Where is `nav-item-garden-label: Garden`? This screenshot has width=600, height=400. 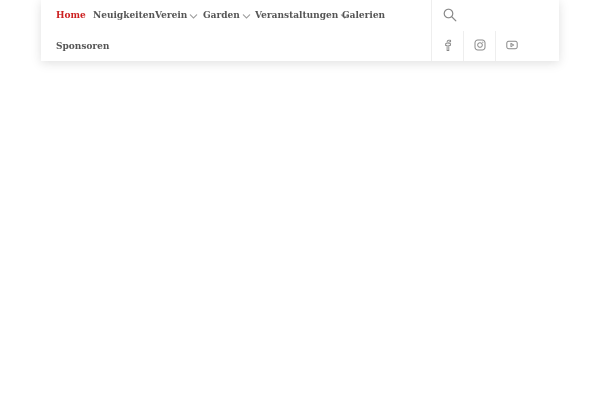
nav-item-garden-label: Garden is located at coordinates (221, 16).